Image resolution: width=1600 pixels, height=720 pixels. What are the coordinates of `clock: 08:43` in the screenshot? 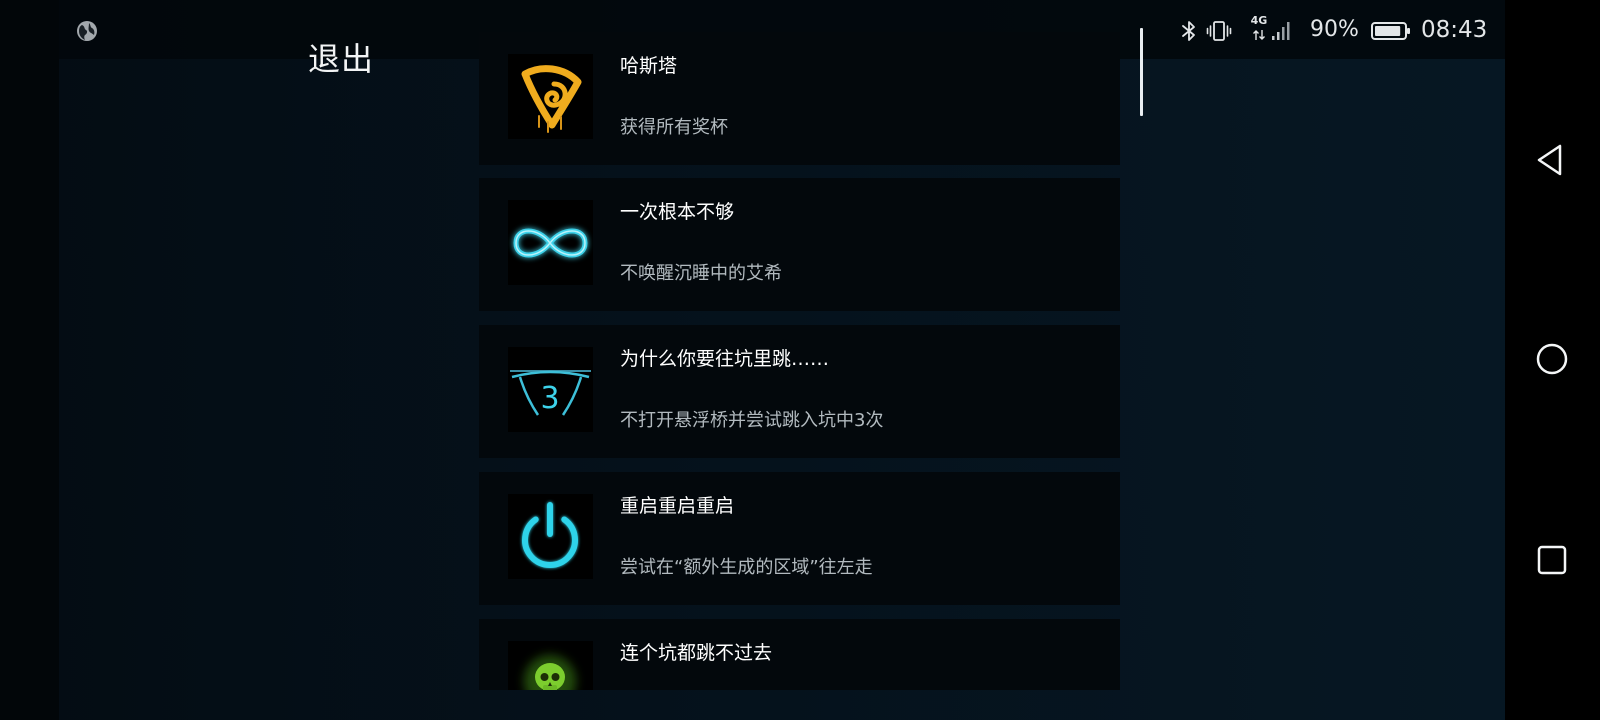 It's located at (1454, 30).